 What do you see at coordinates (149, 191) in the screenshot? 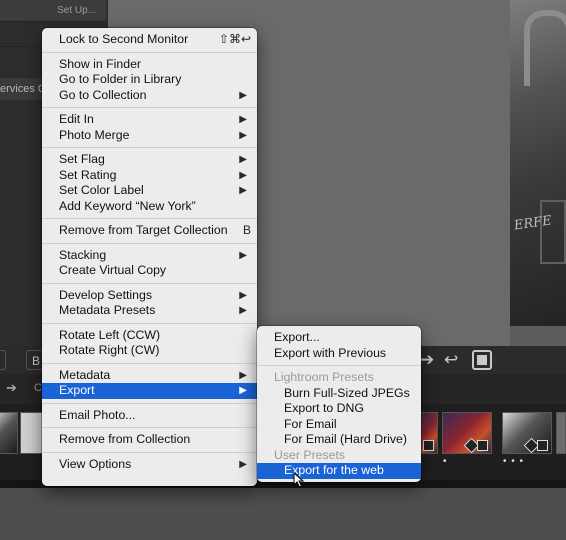
I see `menu-item-set-color-label: Set Color Label ▶` at bounding box center [149, 191].